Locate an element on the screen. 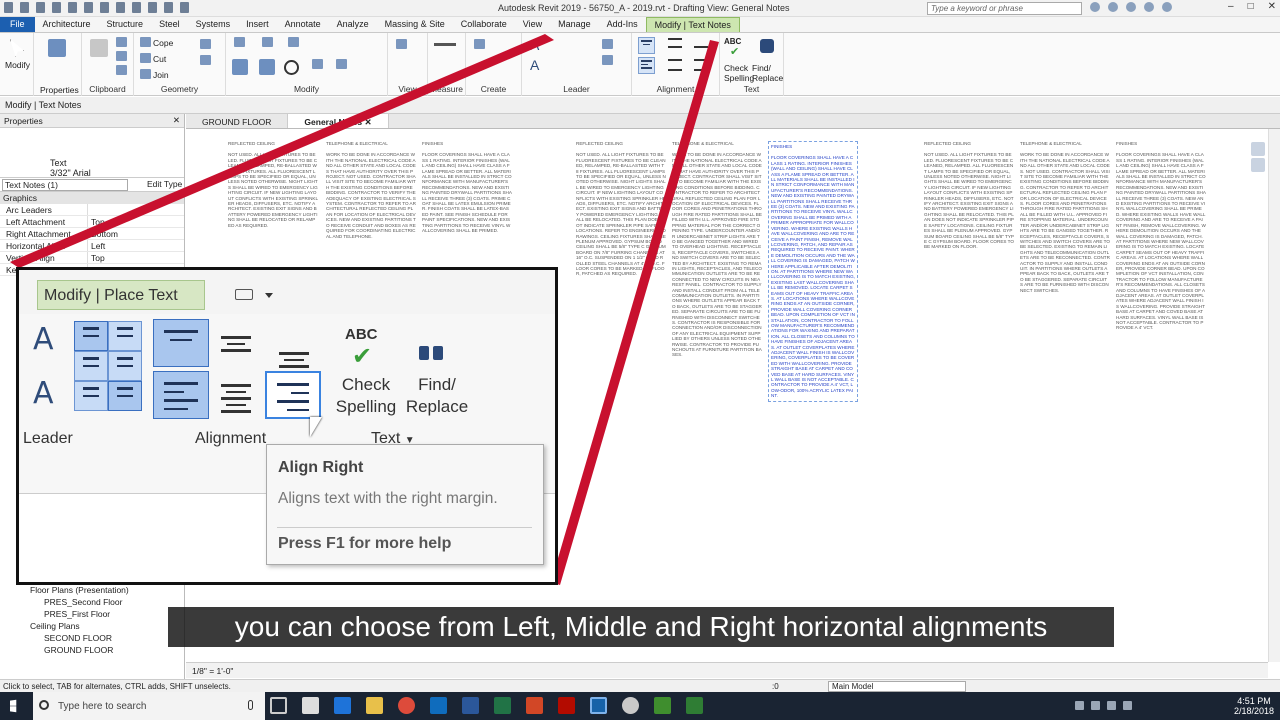 The height and width of the screenshot is (720, 1280). tab-massing-site: Massing & Site is located at coordinates (415, 24).